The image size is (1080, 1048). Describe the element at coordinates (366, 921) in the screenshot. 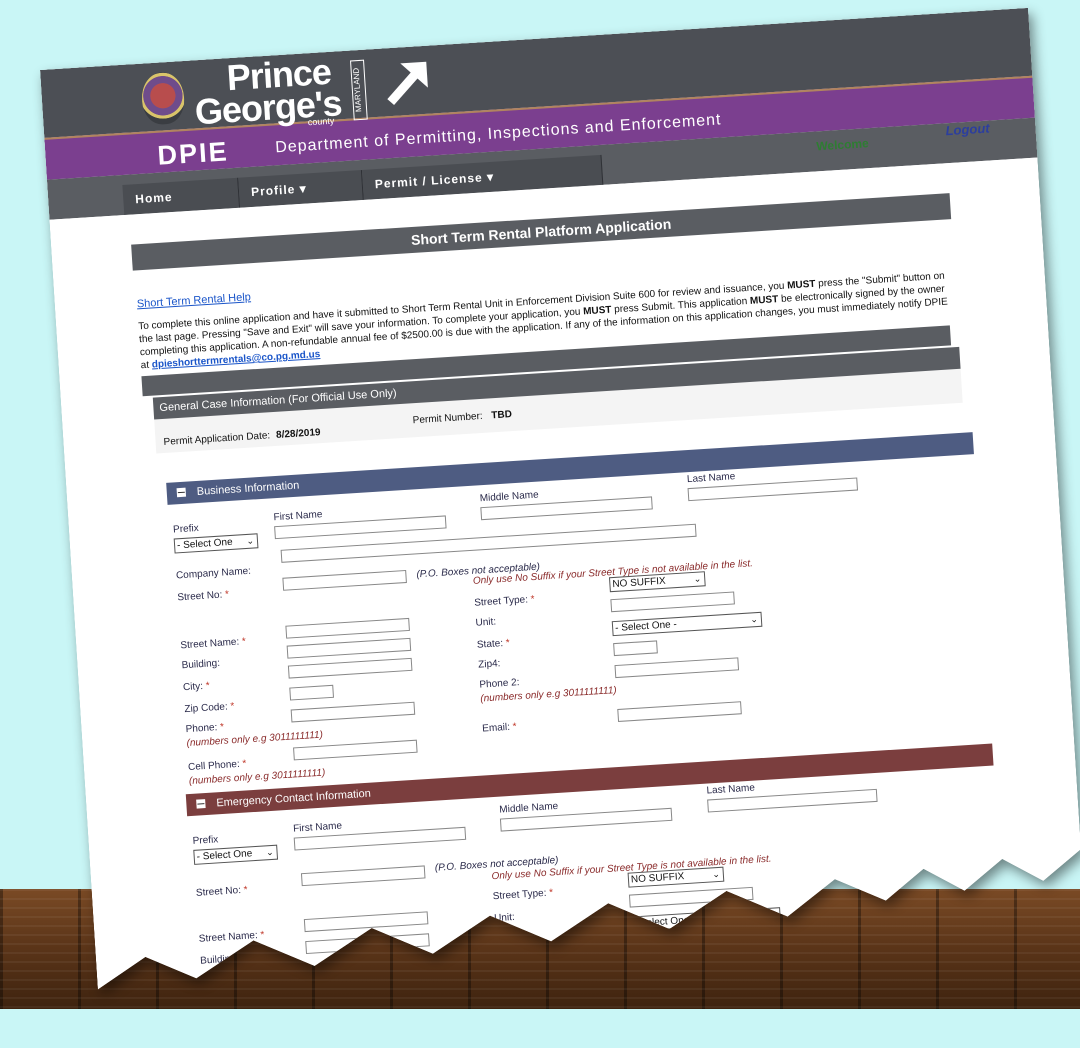

I see `ec-street-name-input` at that location.